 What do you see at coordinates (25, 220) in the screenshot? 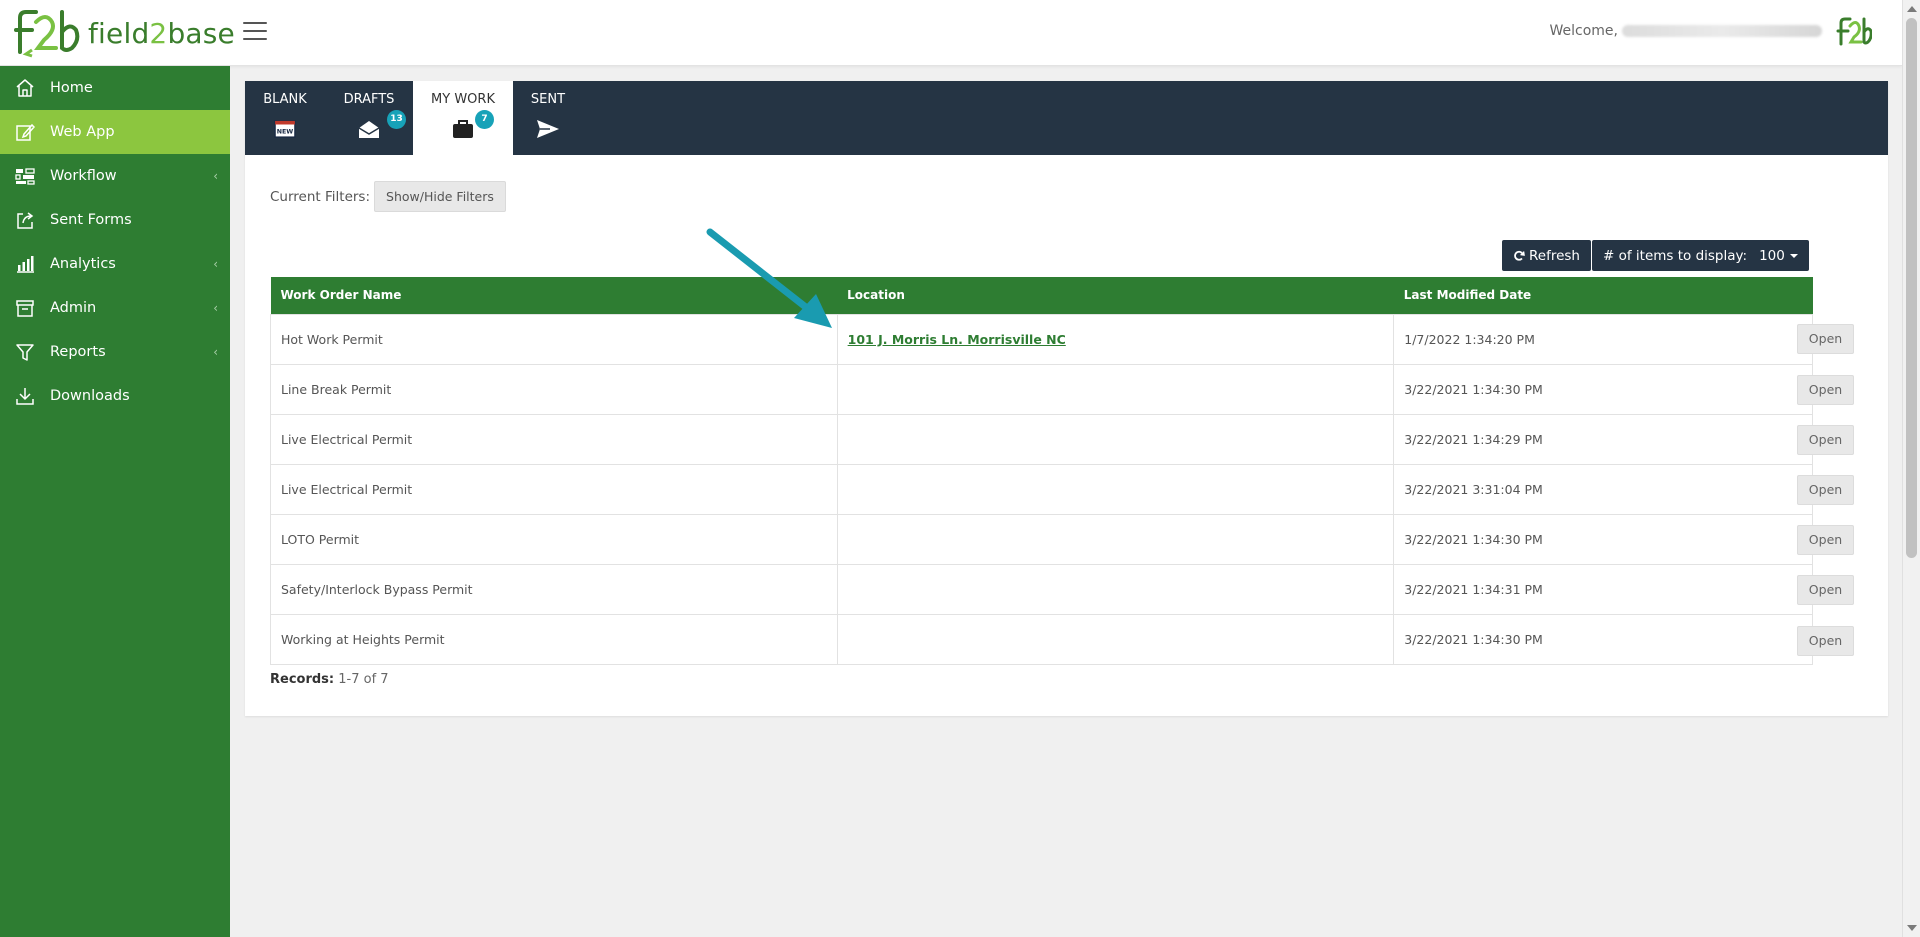
I see `share-icon` at bounding box center [25, 220].